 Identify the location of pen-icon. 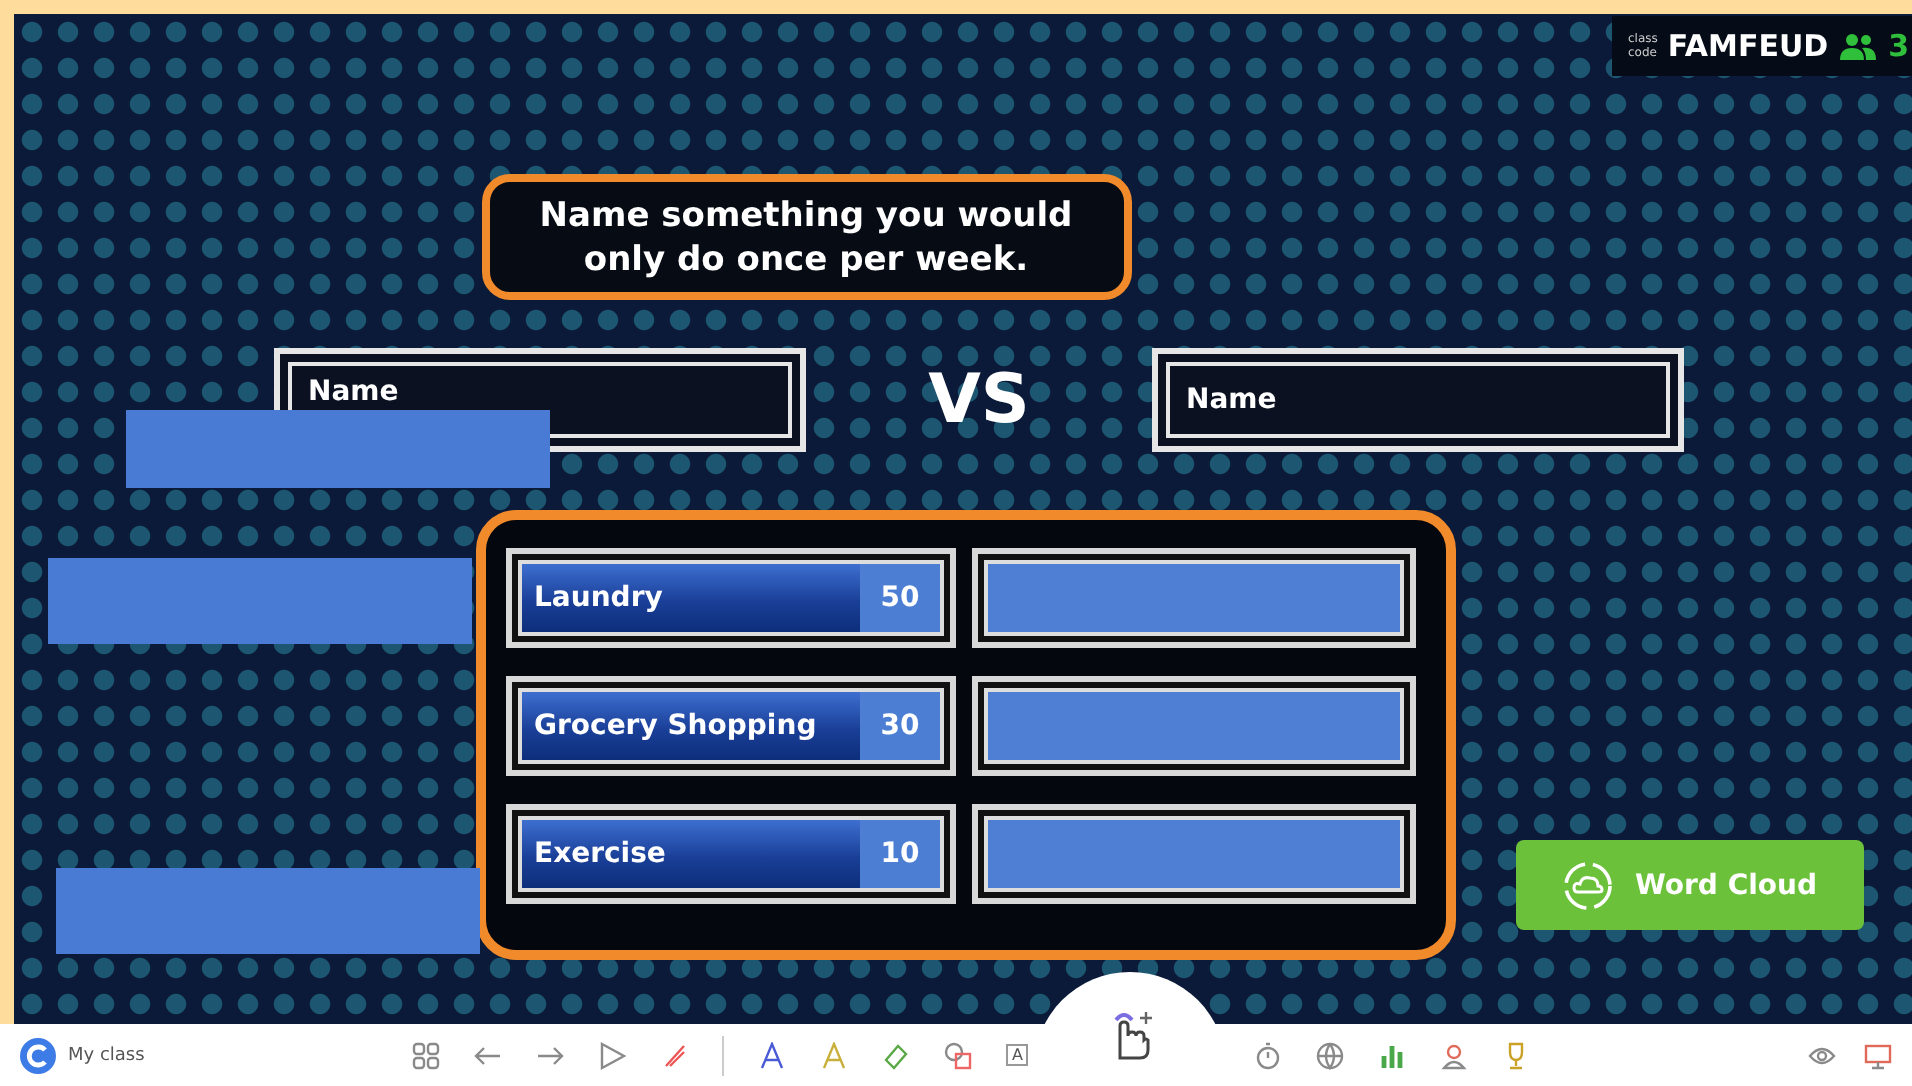
(772, 1055).